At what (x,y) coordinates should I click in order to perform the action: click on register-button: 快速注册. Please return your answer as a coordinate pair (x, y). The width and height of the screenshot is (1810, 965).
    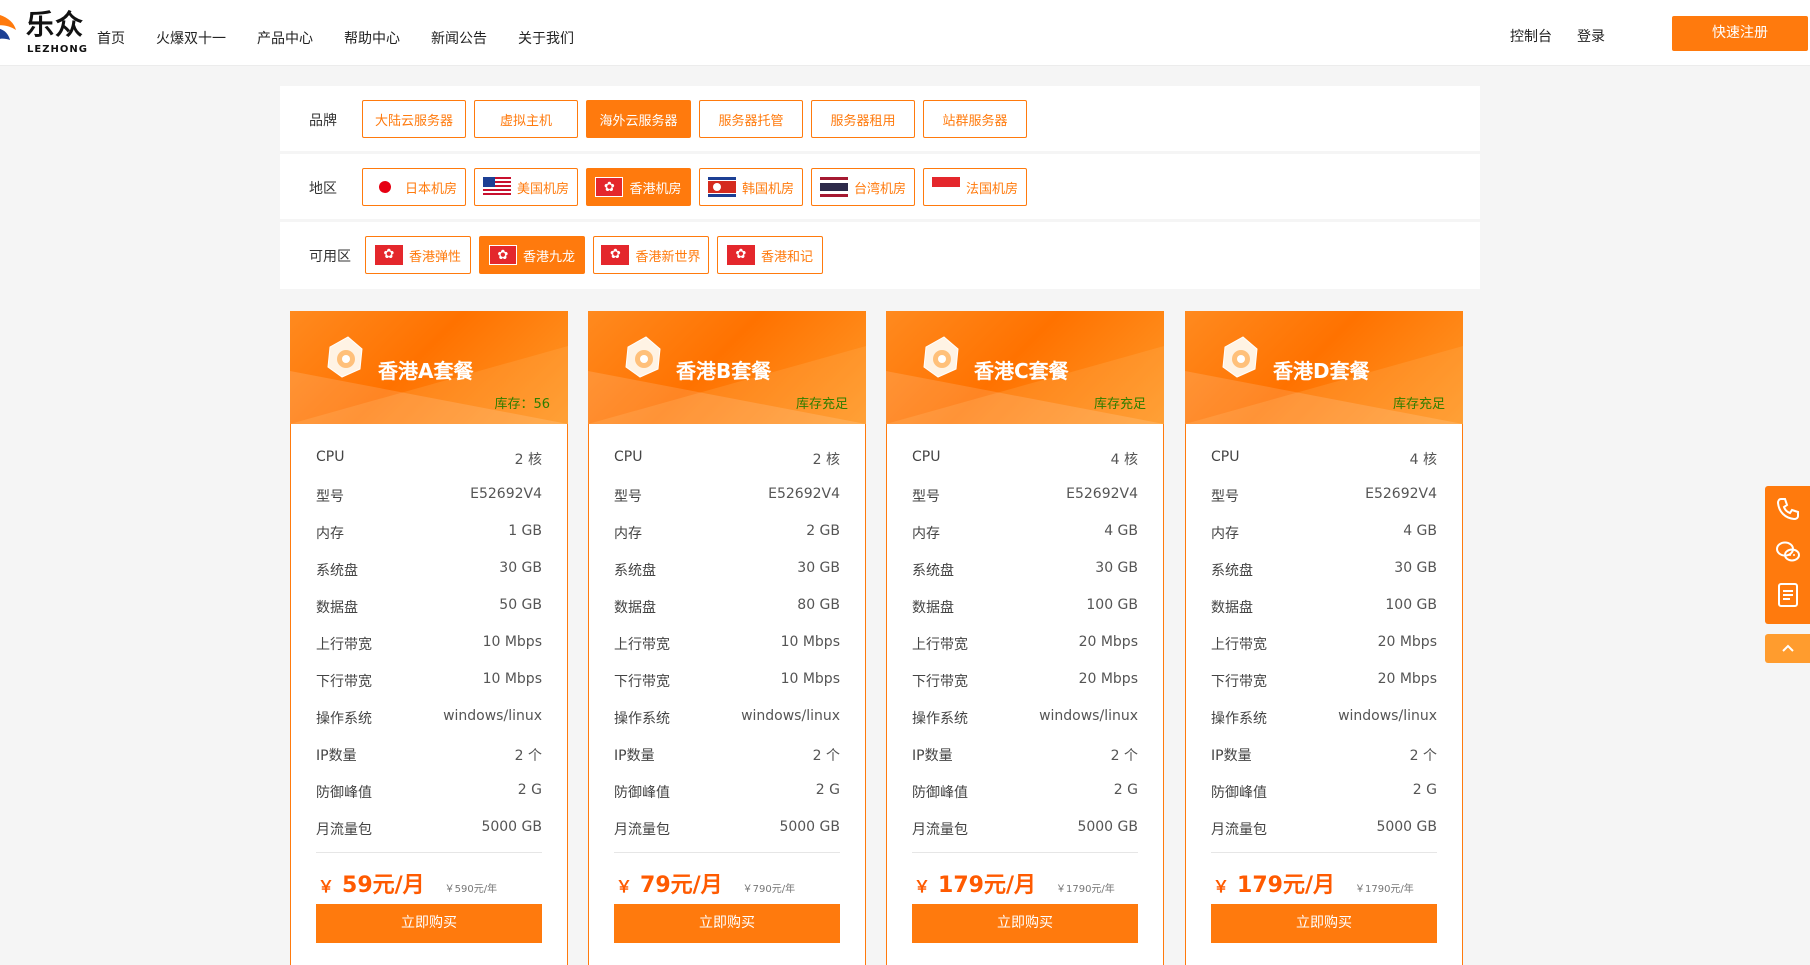
    Looking at the image, I should click on (1740, 33).